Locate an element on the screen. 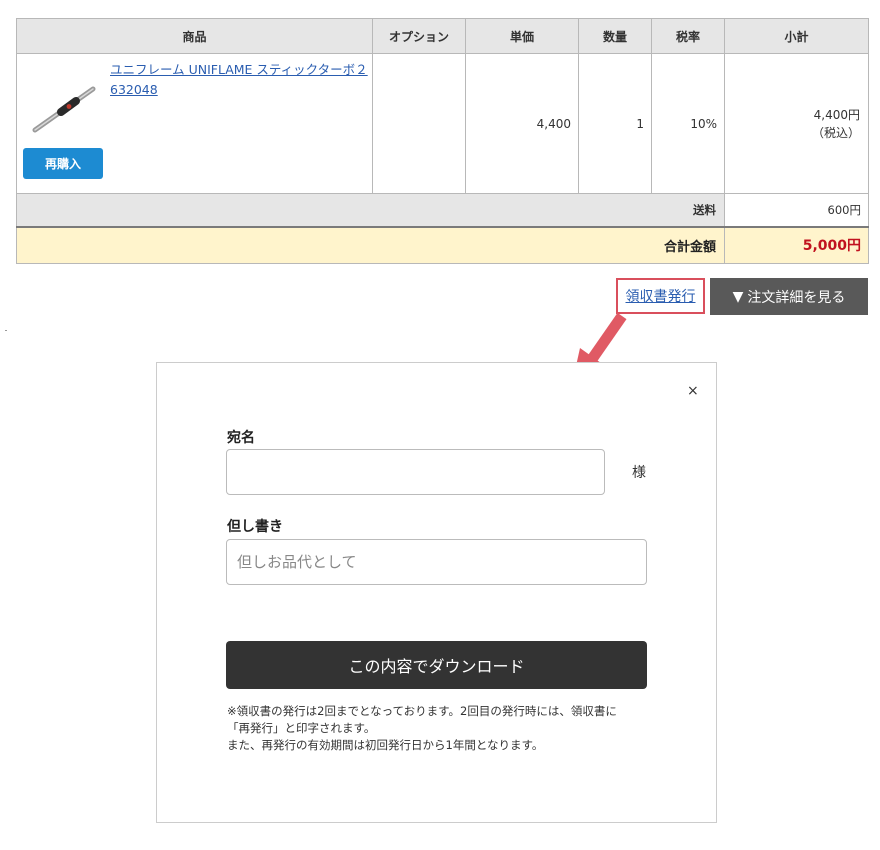 Image resolution: width=880 pixels, height=850 pixels. shipping-row: 送料 600円 is located at coordinates (442, 210).